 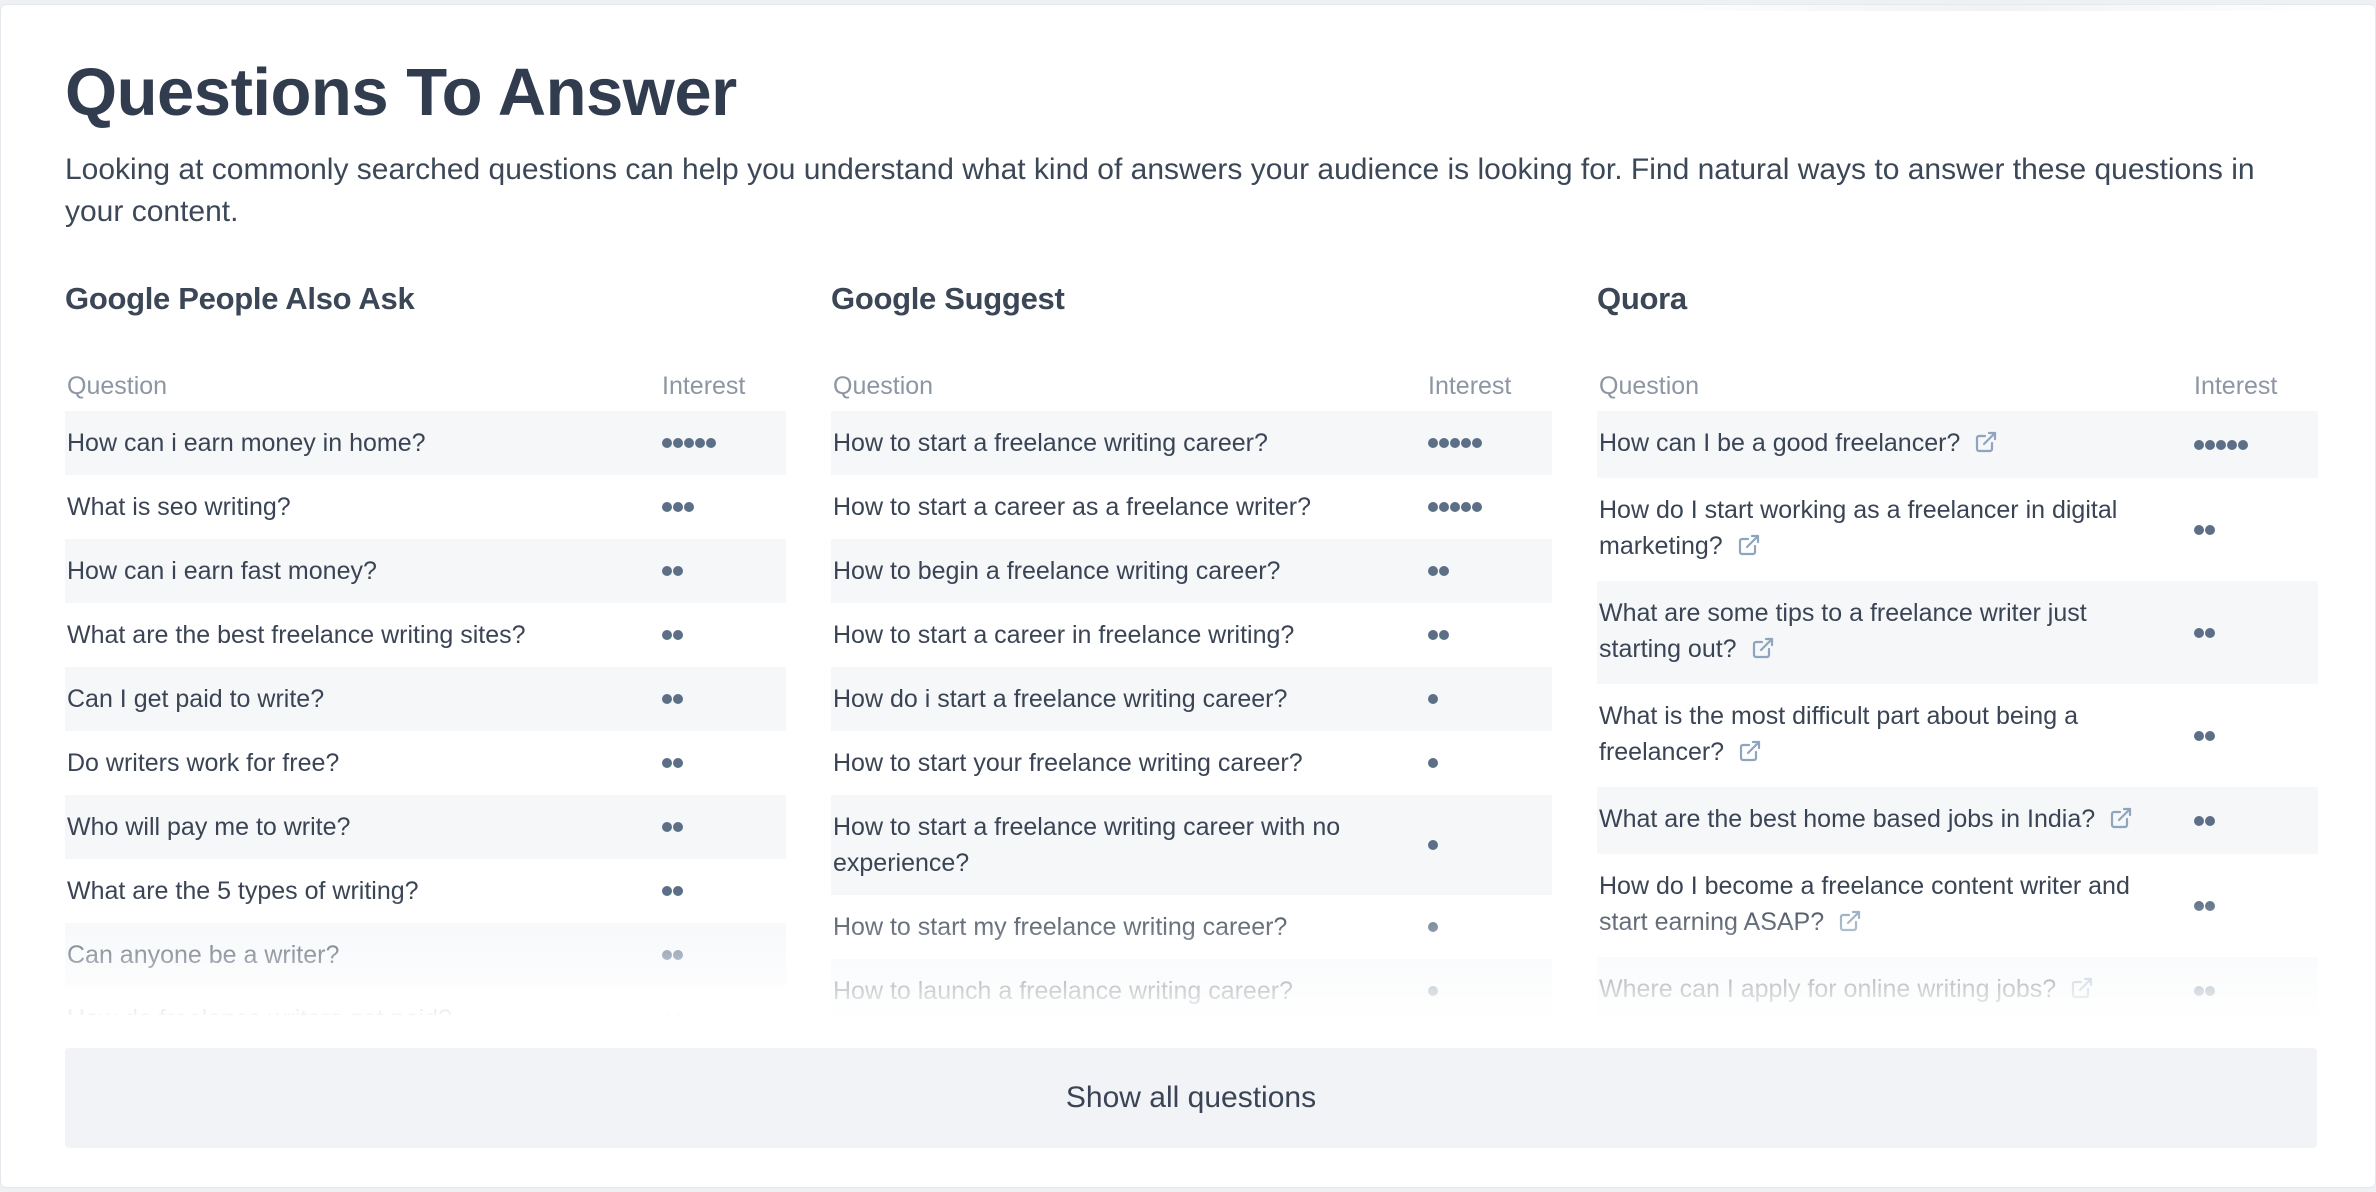 I want to click on question-cell: Can anyone be a writer?, so click(x=362, y=955).